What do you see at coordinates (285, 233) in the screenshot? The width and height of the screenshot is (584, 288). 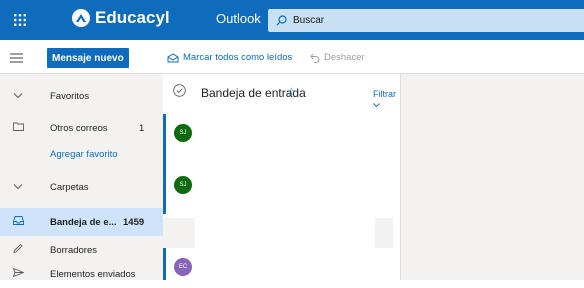 I see `list-filler` at bounding box center [285, 233].